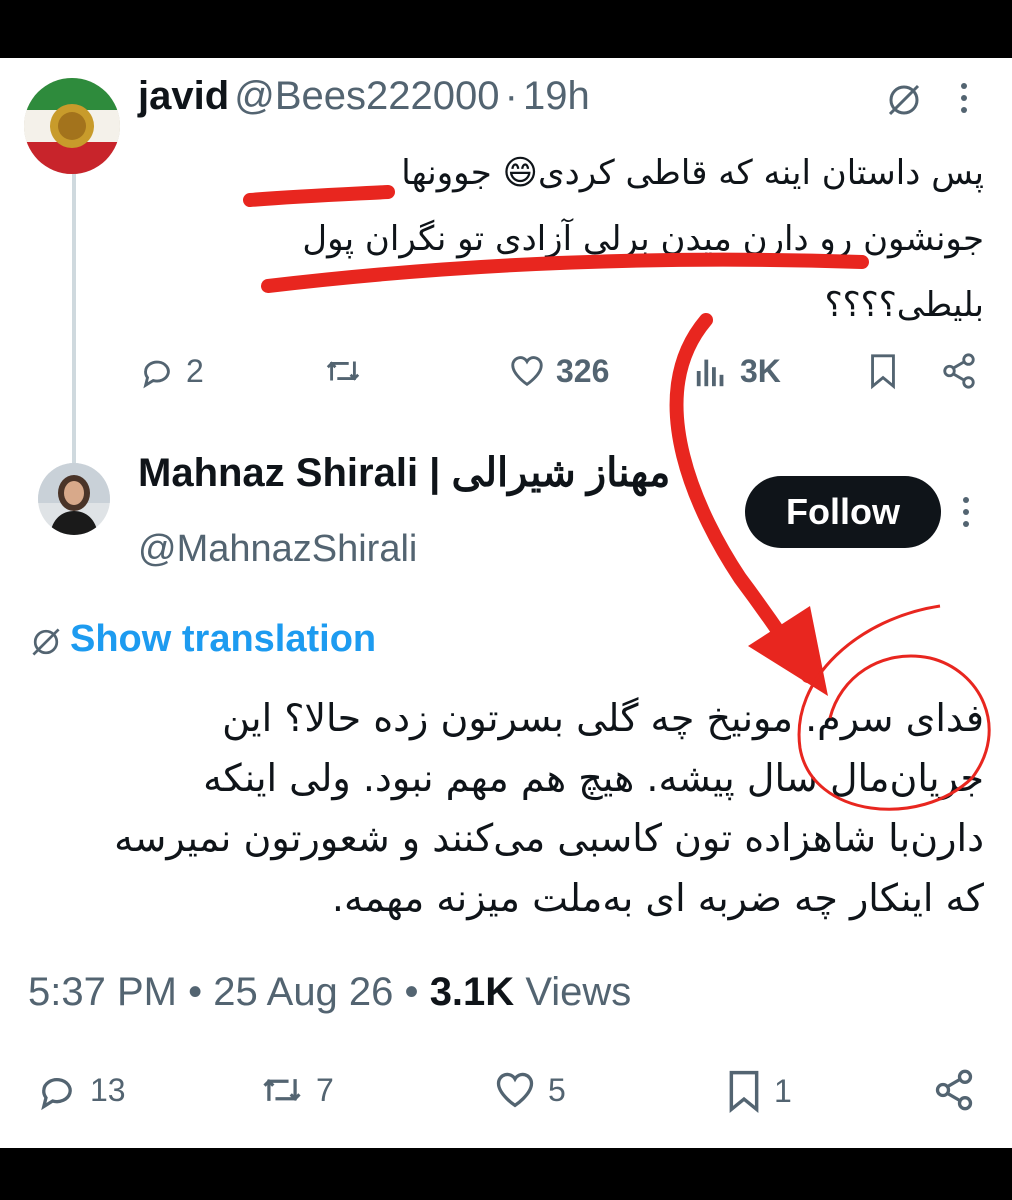 This screenshot has width=1012, height=1200. I want to click on reply-count: 2, so click(195, 370).